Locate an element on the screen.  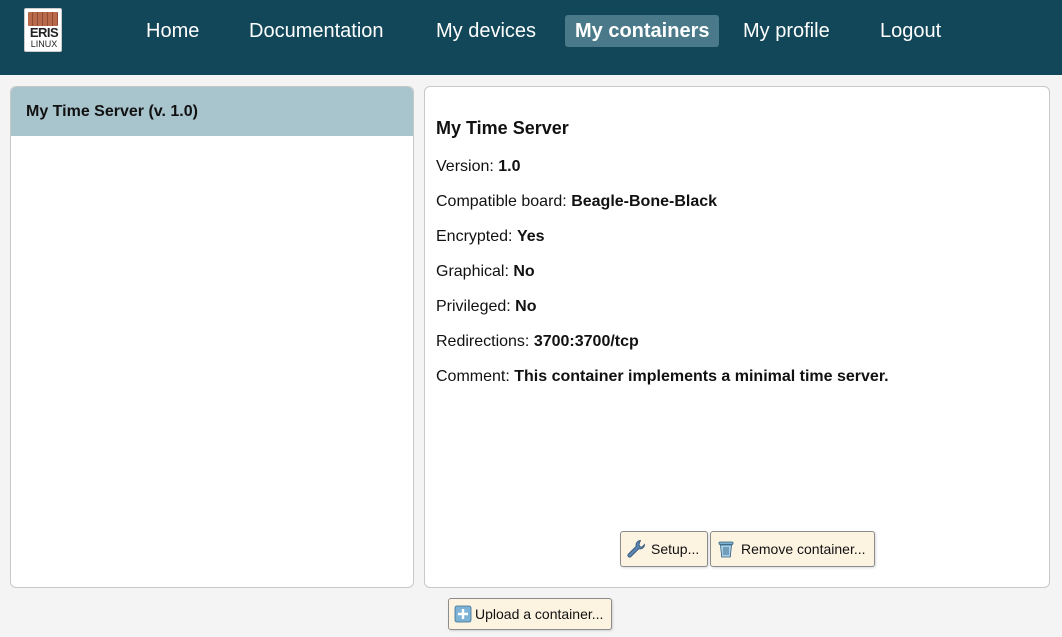
logo-graphic is located at coordinates (43, 19).